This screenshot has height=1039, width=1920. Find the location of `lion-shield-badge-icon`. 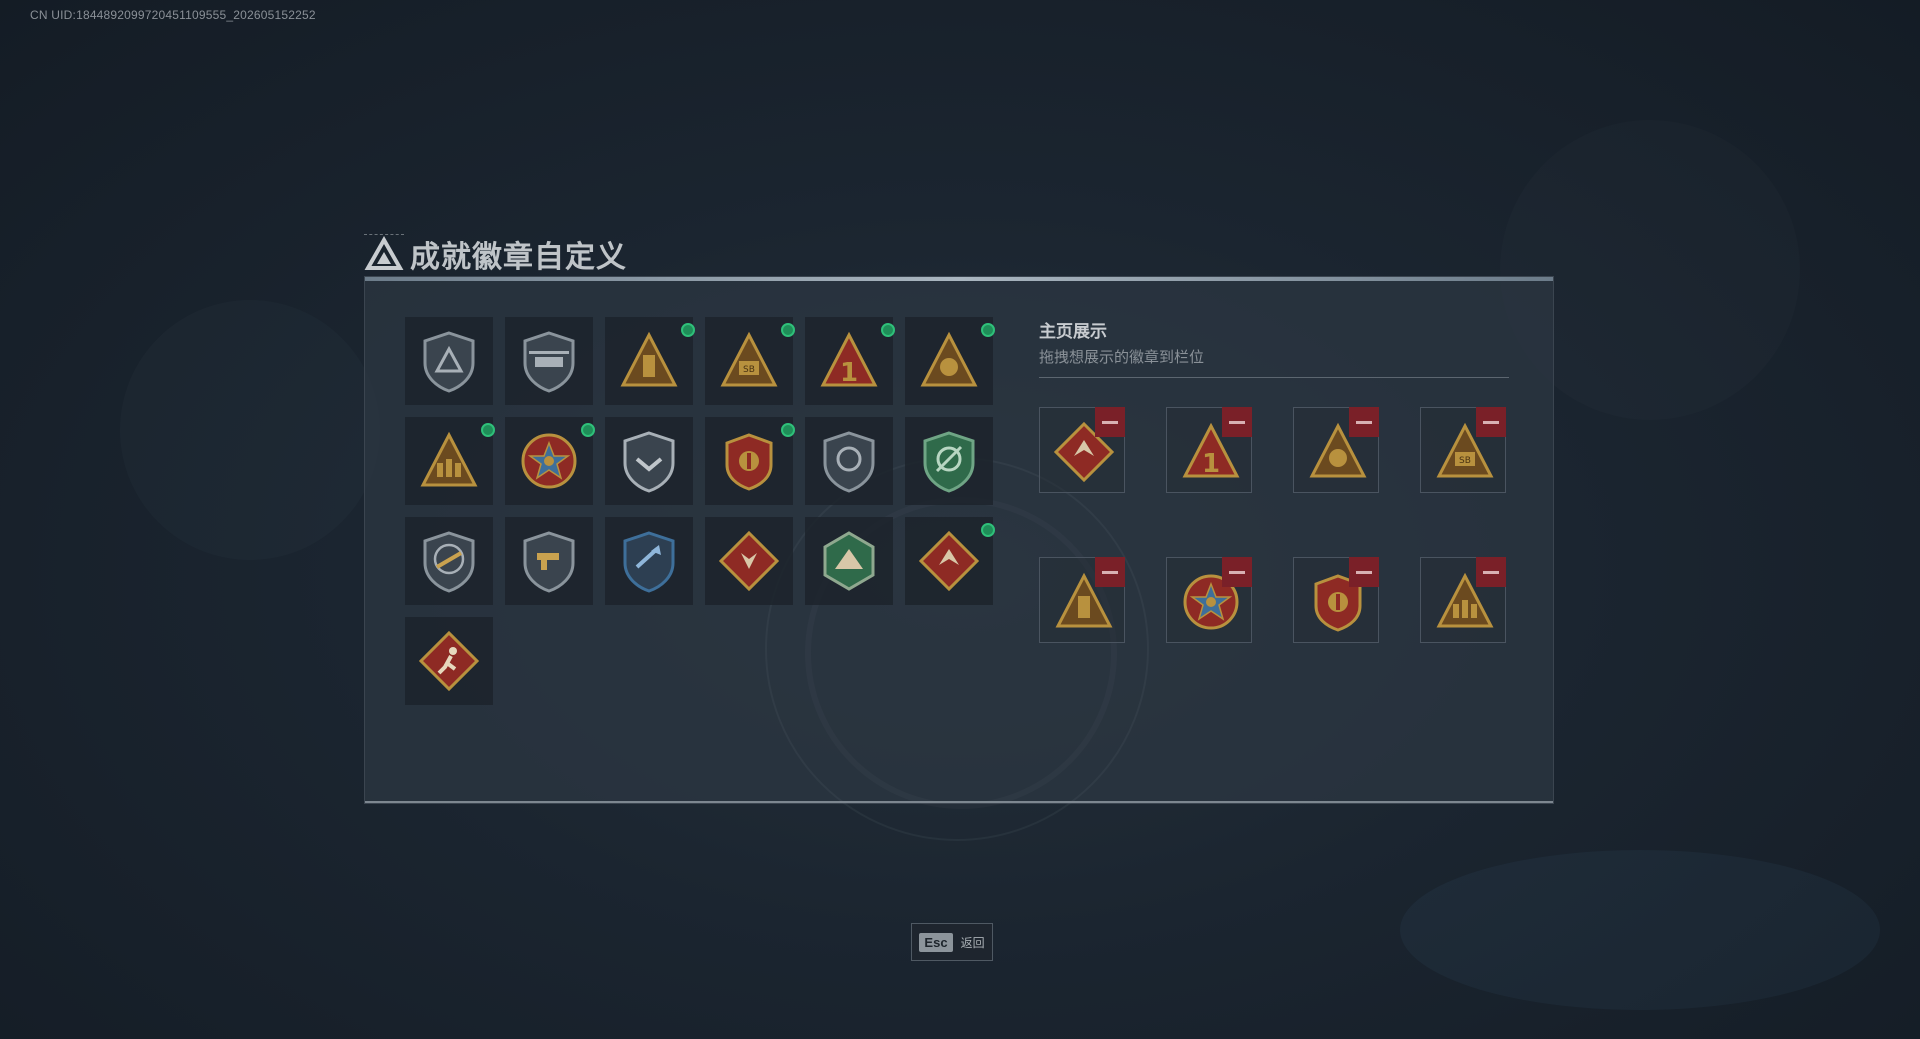

lion-shield-badge-icon is located at coordinates (849, 462).